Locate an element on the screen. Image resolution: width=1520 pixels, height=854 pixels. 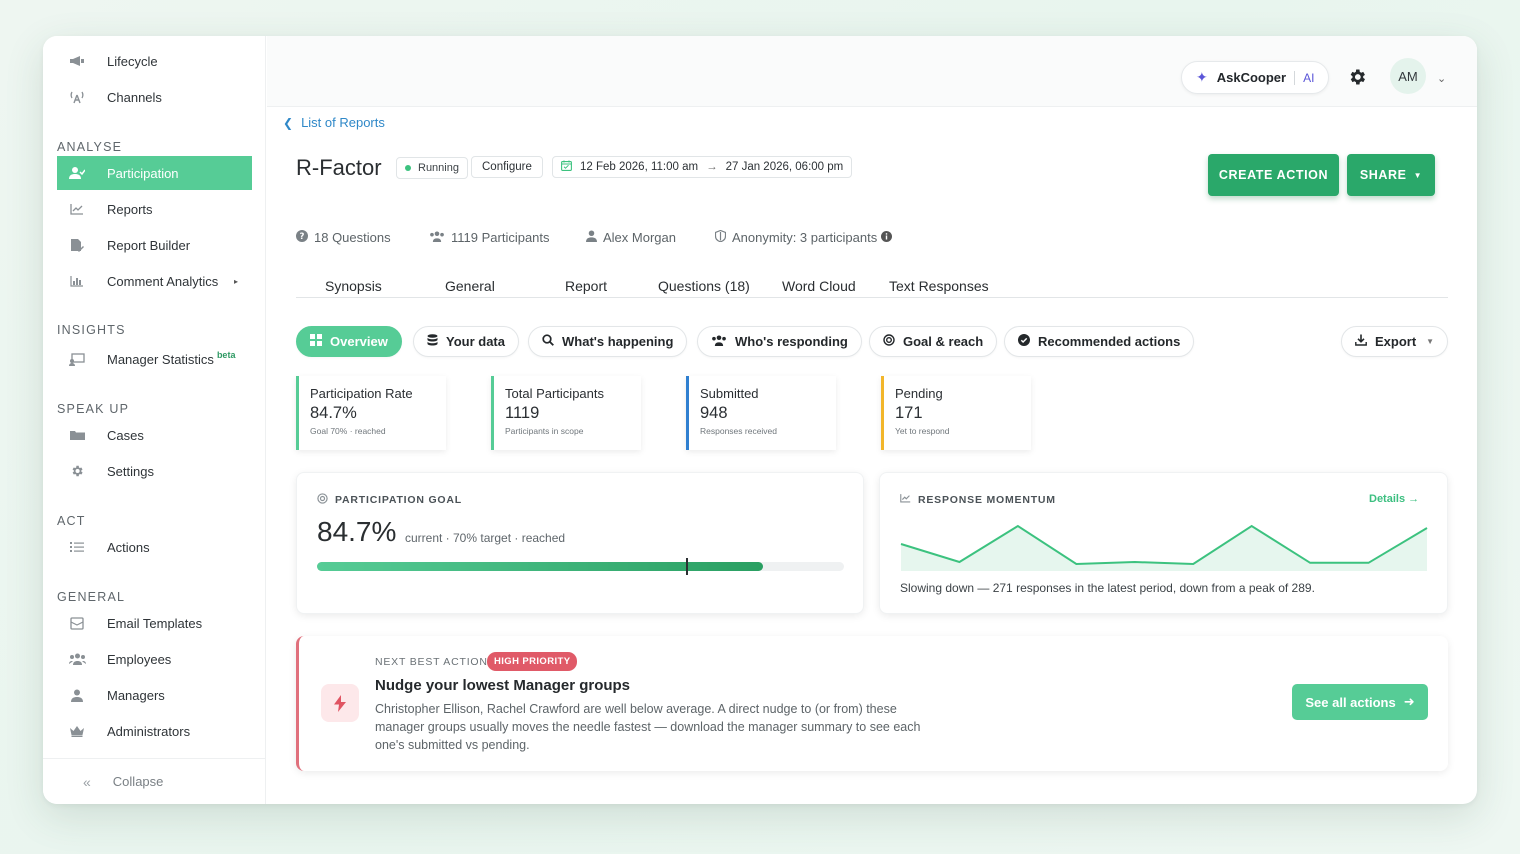
caret-down-icon: ▼ is located at coordinates (1418, 175).